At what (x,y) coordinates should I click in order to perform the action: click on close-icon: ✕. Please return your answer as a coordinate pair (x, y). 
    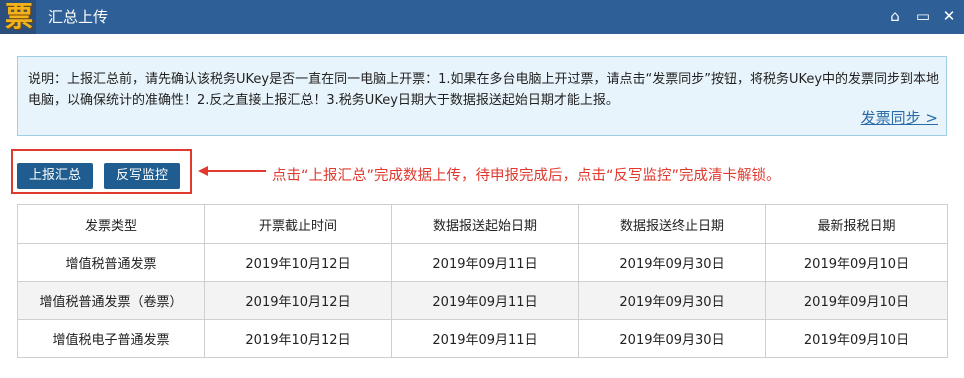
    Looking at the image, I should click on (949, 16).